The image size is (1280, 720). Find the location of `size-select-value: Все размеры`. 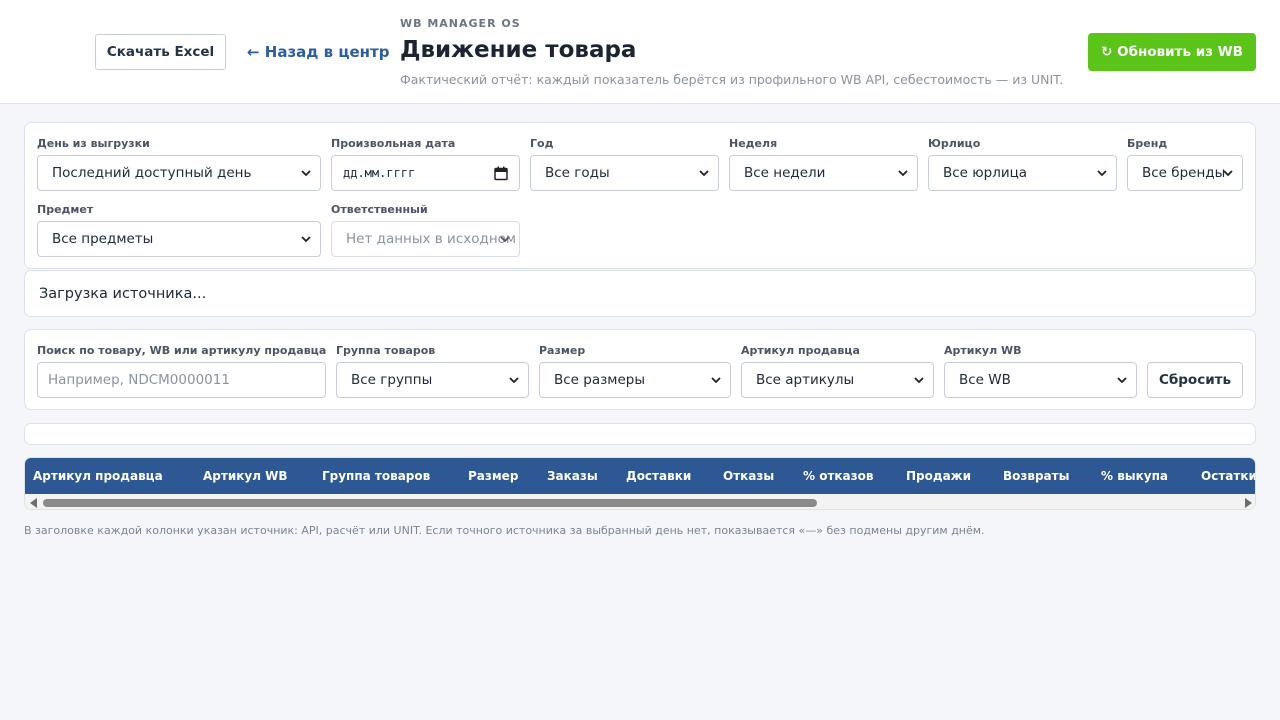

size-select-value: Все размеры is located at coordinates (600, 380).